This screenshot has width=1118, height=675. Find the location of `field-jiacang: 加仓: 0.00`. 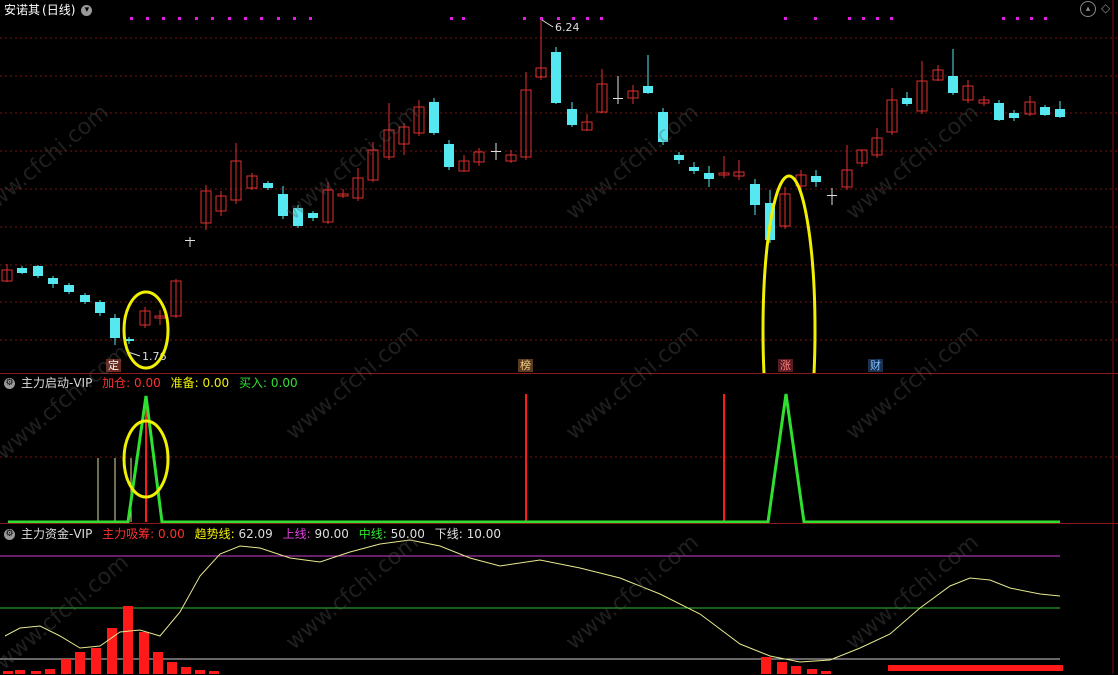

field-jiacang: 加仓: 0.00 is located at coordinates (131, 383).